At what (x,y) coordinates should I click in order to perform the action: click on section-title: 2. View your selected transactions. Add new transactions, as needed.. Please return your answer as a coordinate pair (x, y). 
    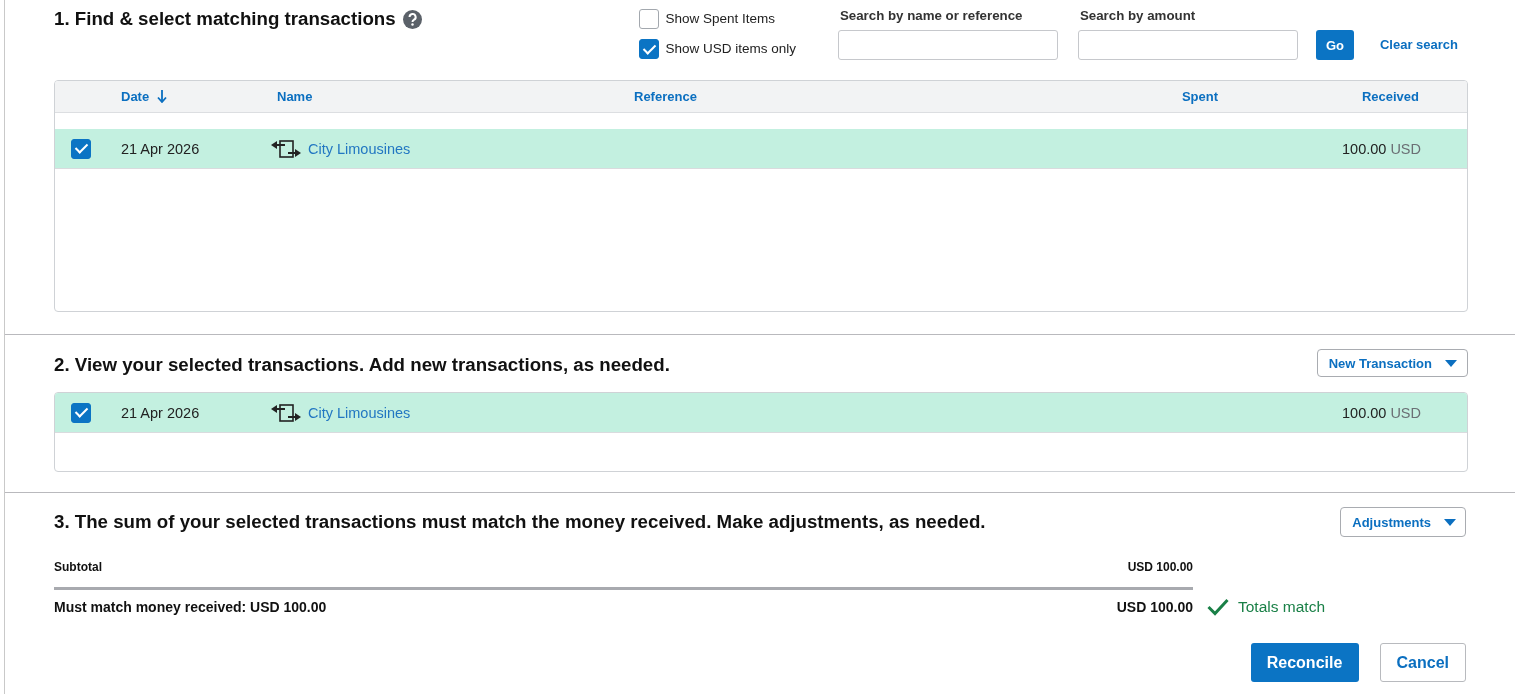
    Looking at the image, I should click on (362, 365).